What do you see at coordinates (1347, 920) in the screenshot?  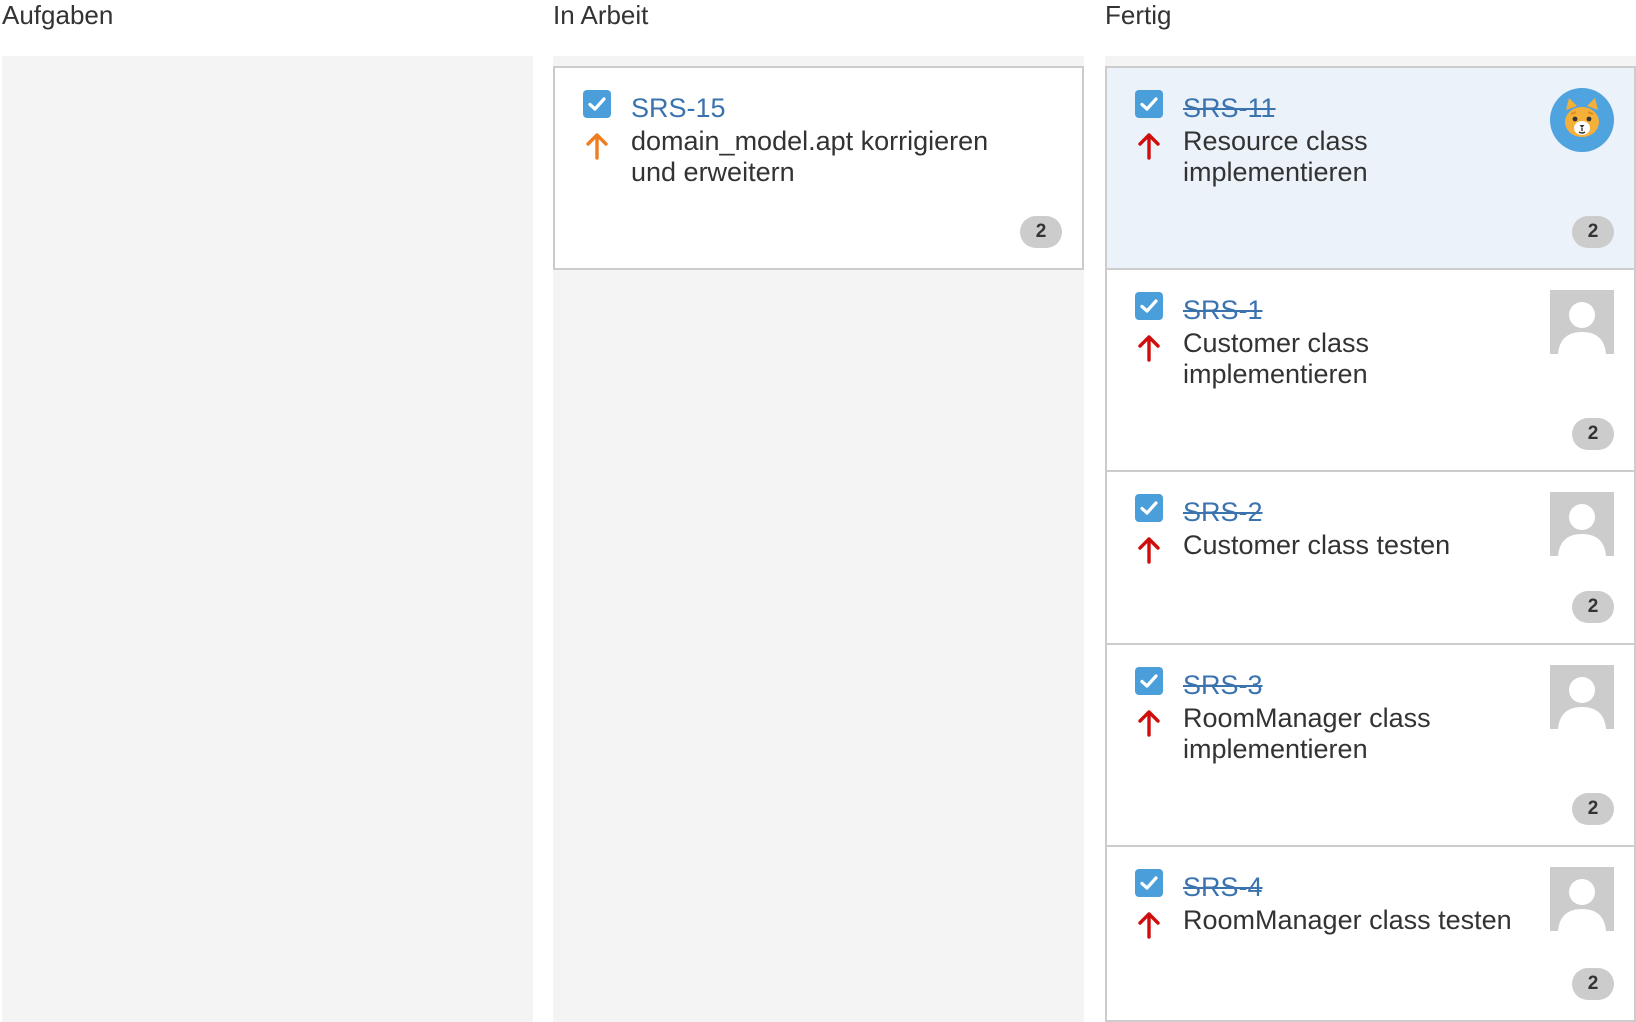 I see `issue-summary: RoomManager class testen` at bounding box center [1347, 920].